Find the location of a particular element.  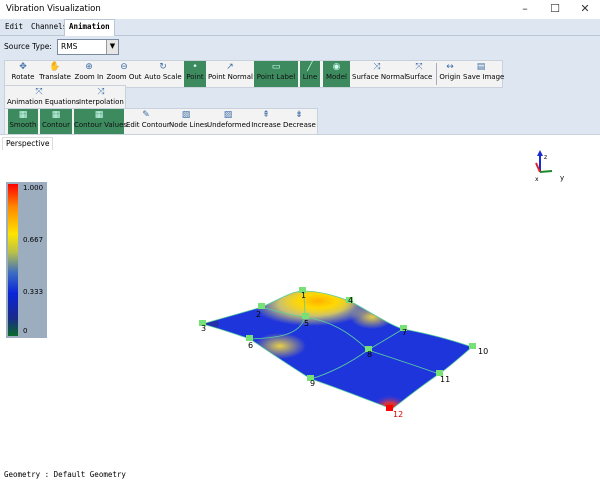

node-label: 6 is located at coordinates (250, 345).